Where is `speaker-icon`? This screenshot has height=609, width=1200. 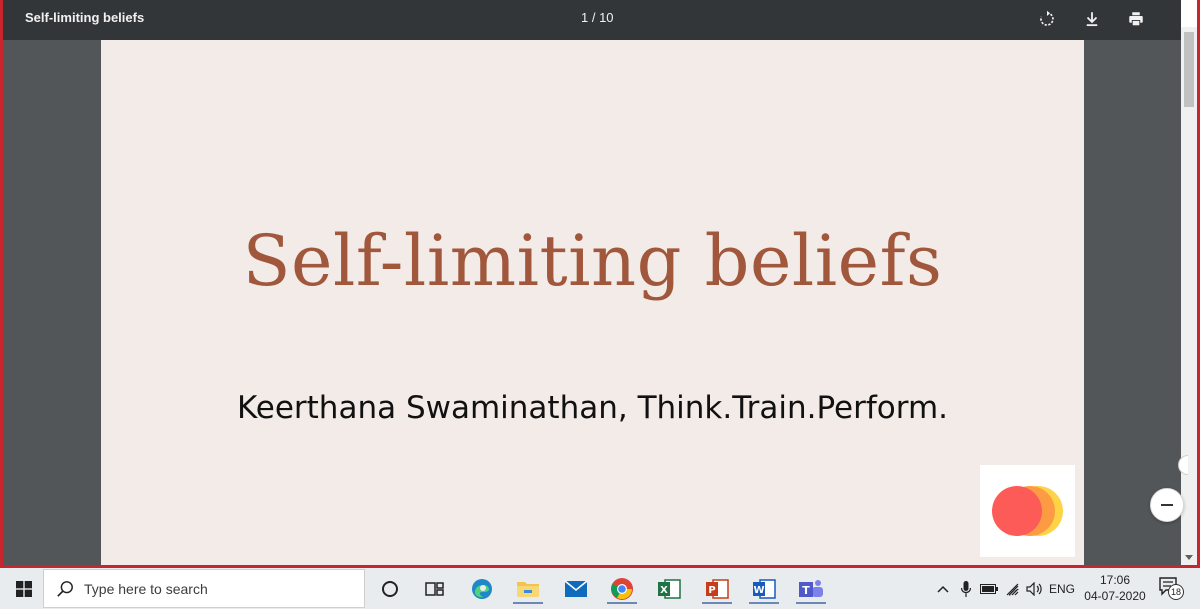 speaker-icon is located at coordinates (1034, 588).